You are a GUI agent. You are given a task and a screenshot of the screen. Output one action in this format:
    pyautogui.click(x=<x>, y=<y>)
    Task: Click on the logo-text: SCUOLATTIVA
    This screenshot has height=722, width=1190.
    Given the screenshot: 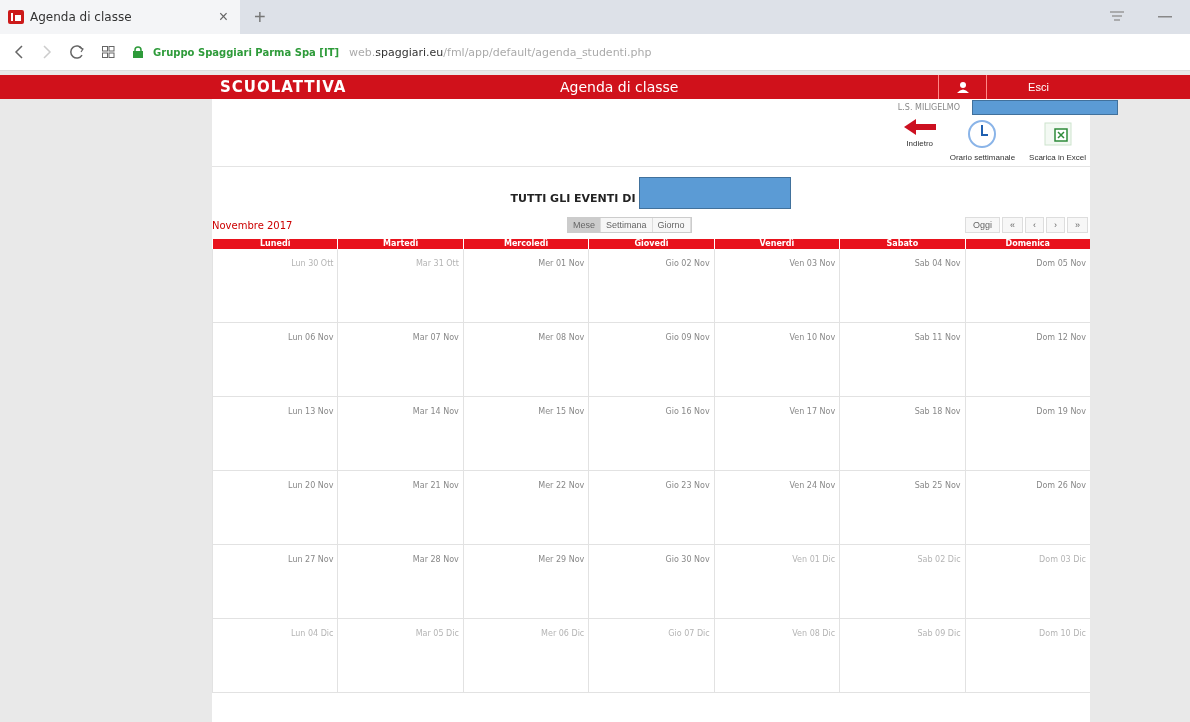 What is the action you would take?
    pyautogui.click(x=284, y=87)
    